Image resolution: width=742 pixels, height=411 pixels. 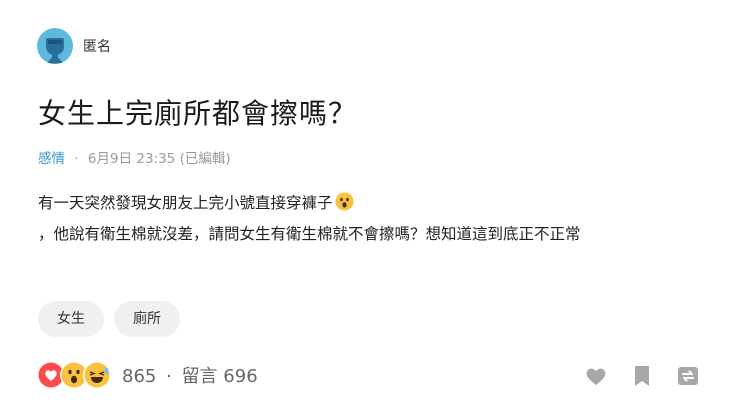 I want to click on body-line: ，他說有衛生棉就沒差，請問女生有衛生棉就不會擦嗎？想知道這到底正不正常, so click(x=309, y=234).